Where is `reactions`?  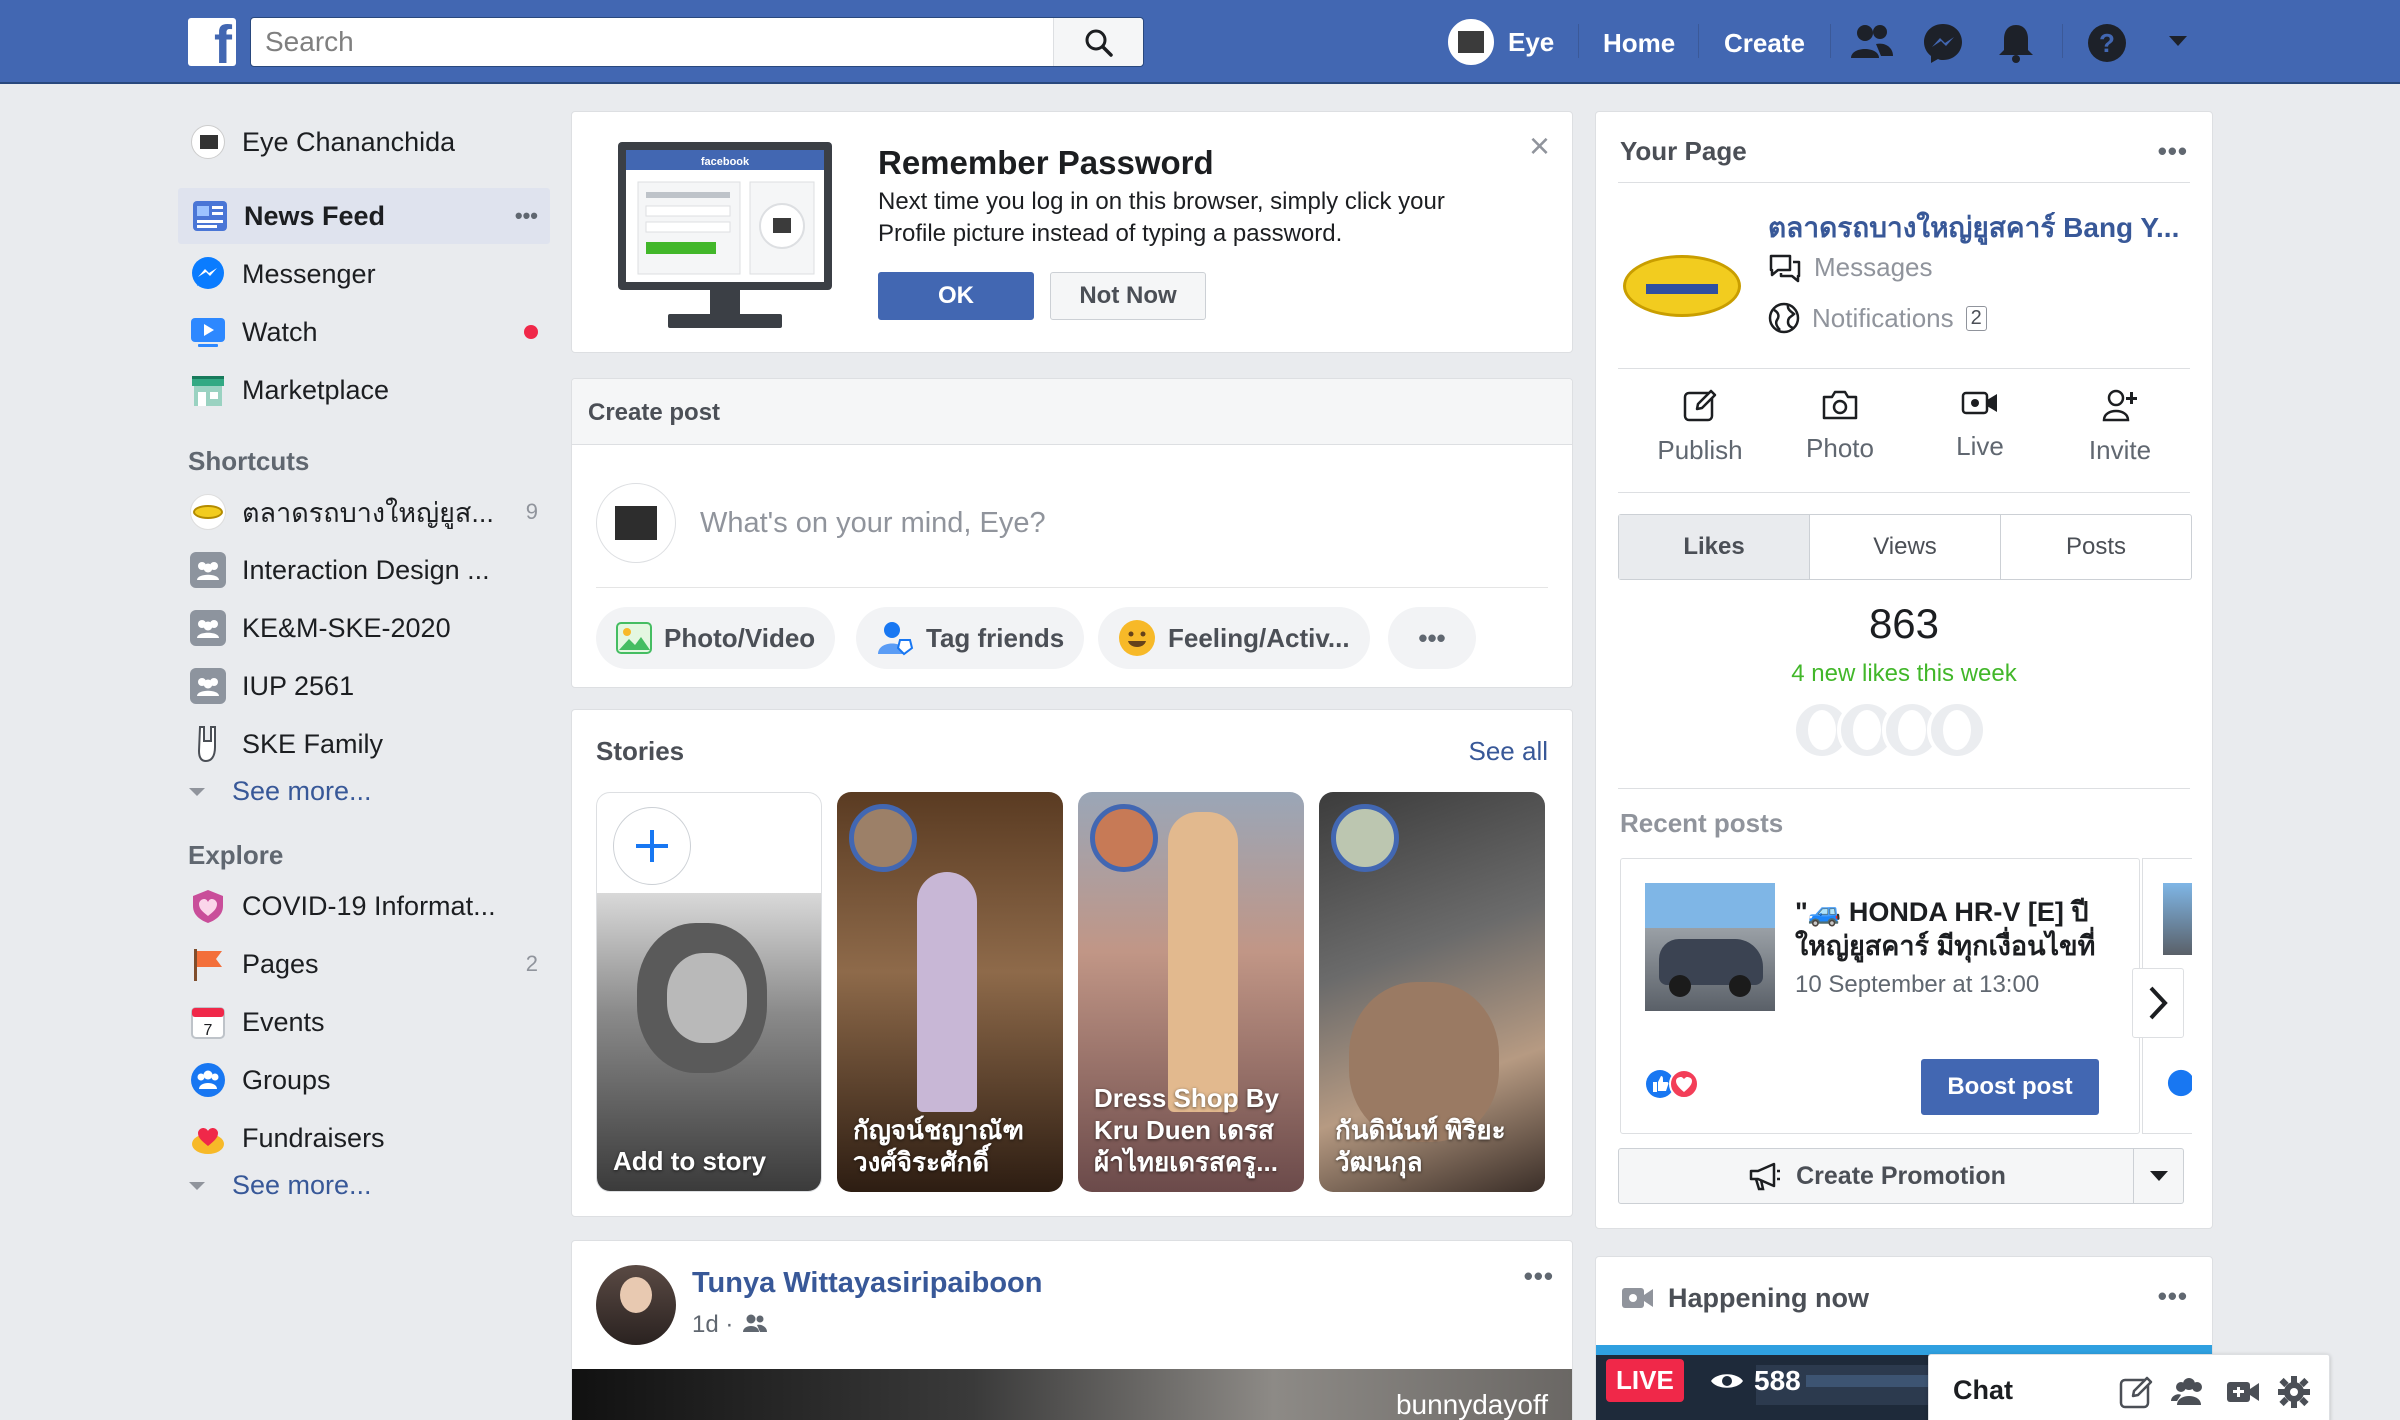
reactions is located at coordinates (1672, 1084).